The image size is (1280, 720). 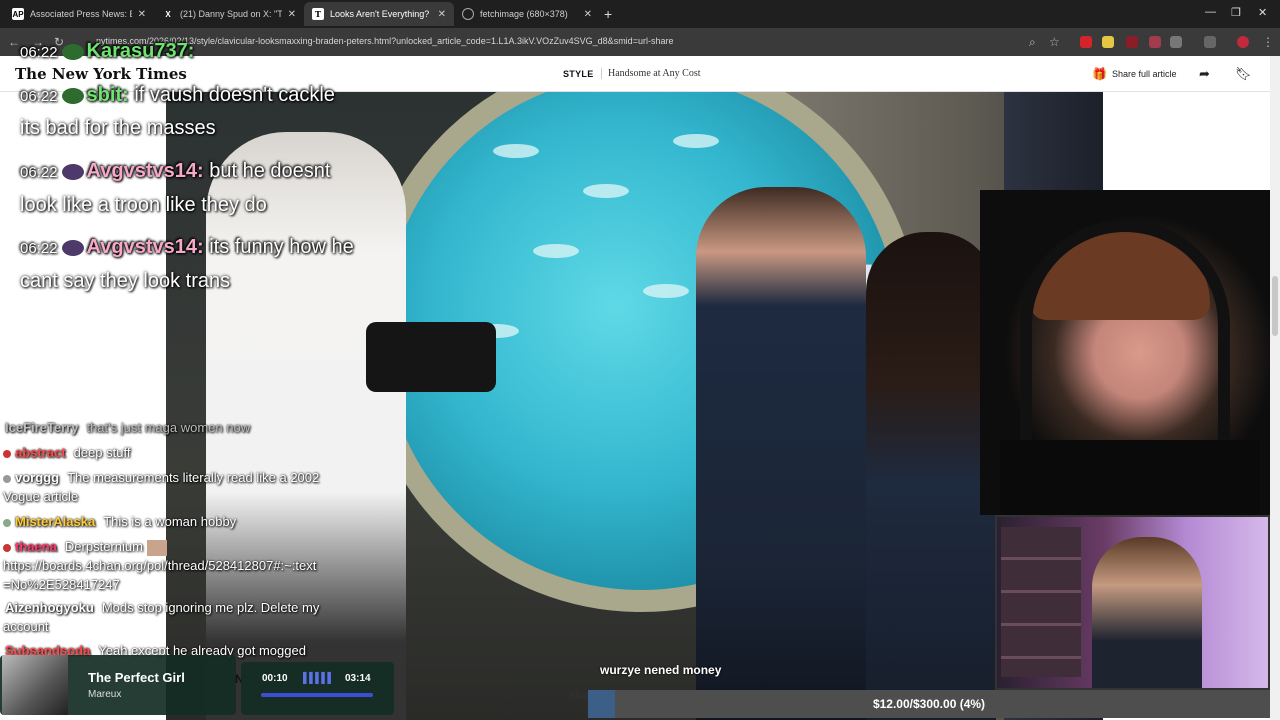 What do you see at coordinates (1210, 42) in the screenshot?
I see `sidebar-icon` at bounding box center [1210, 42].